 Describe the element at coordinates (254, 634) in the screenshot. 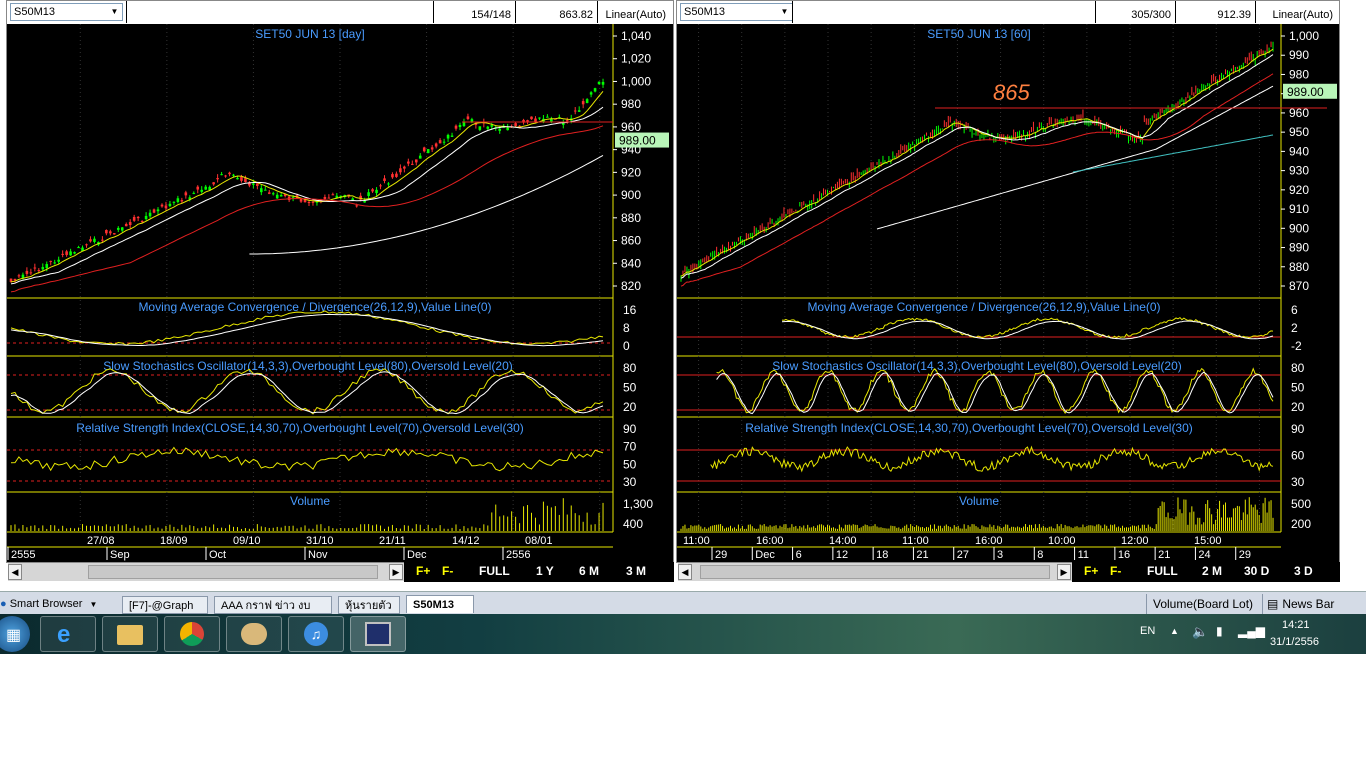

I see `taskbar-paint-button` at that location.